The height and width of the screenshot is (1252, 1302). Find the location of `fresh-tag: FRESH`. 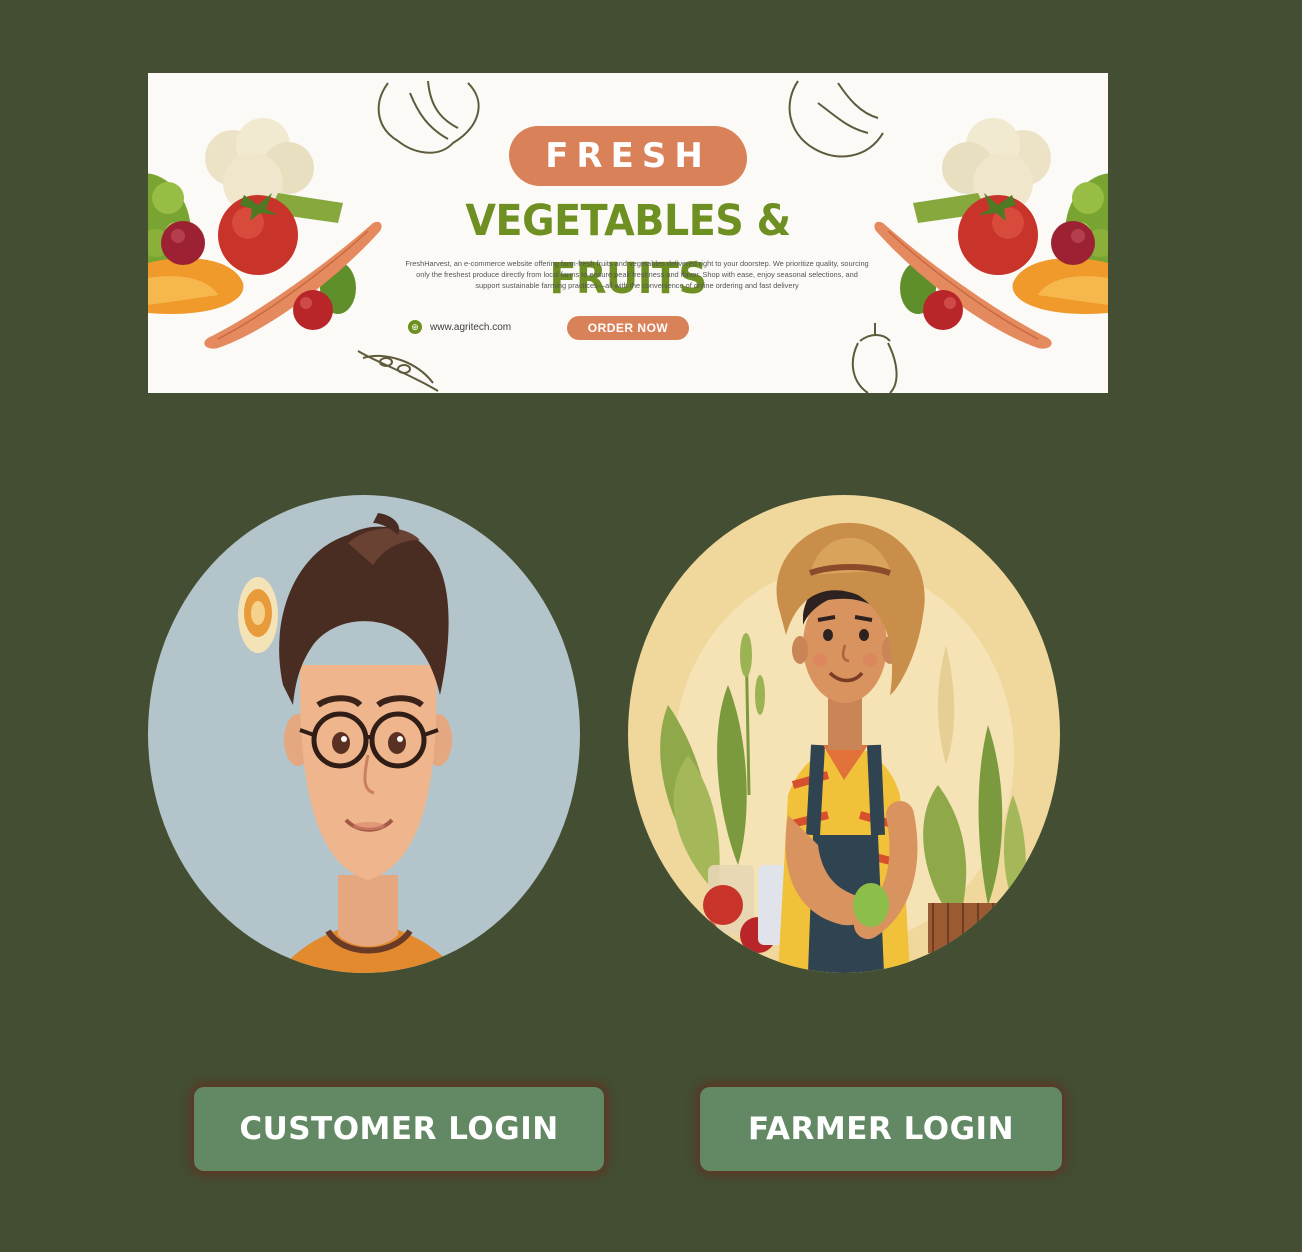

fresh-tag: FRESH is located at coordinates (628, 156).